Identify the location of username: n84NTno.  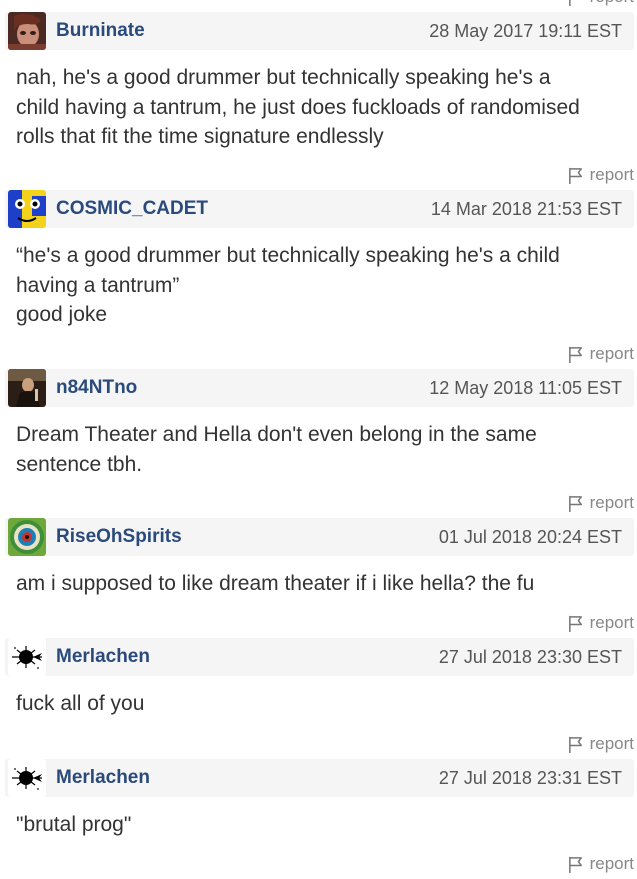
(96, 388).